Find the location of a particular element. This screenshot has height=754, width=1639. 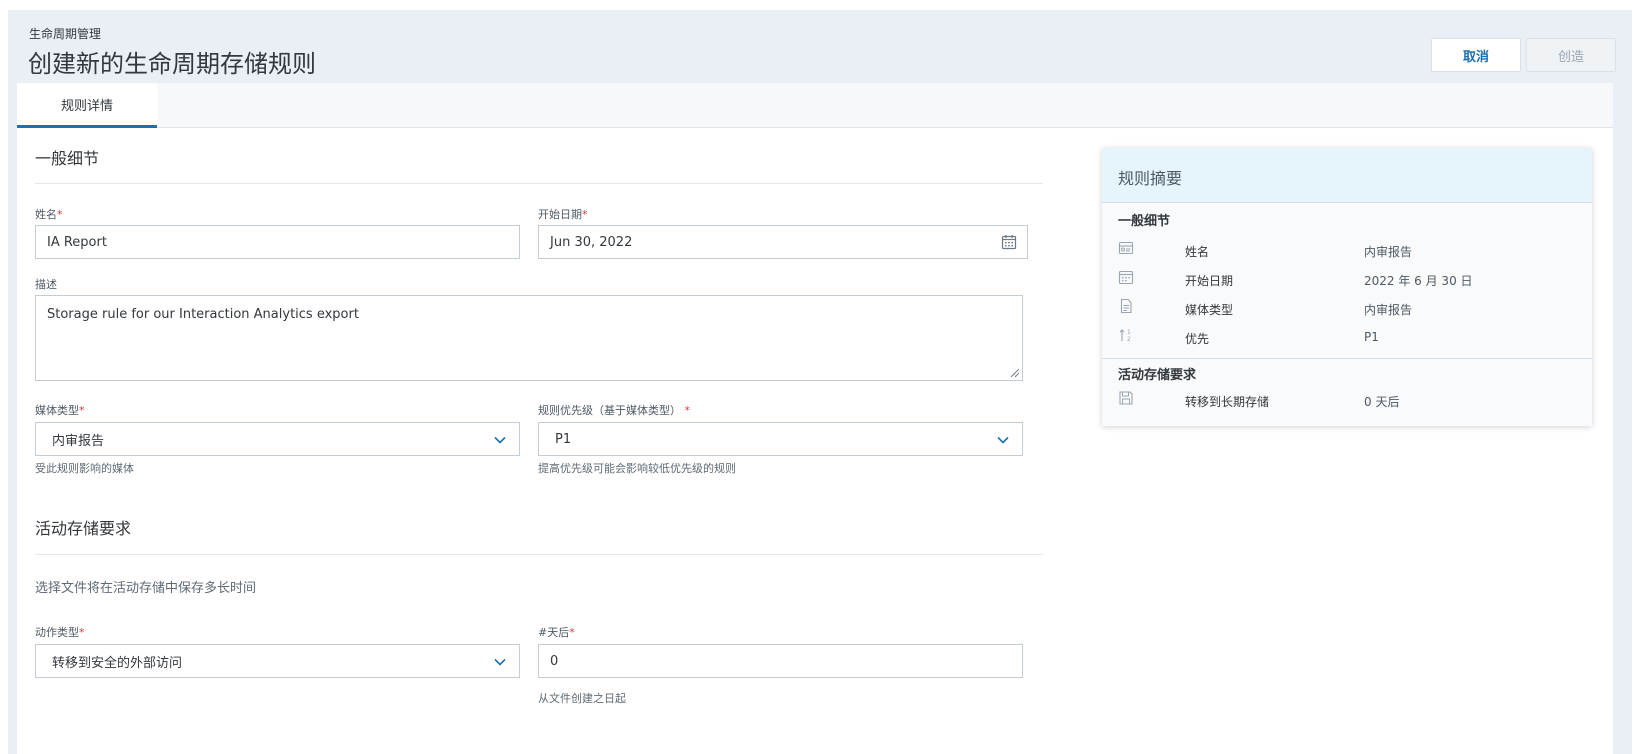

start-date-label: 开始日期* is located at coordinates (563, 214).